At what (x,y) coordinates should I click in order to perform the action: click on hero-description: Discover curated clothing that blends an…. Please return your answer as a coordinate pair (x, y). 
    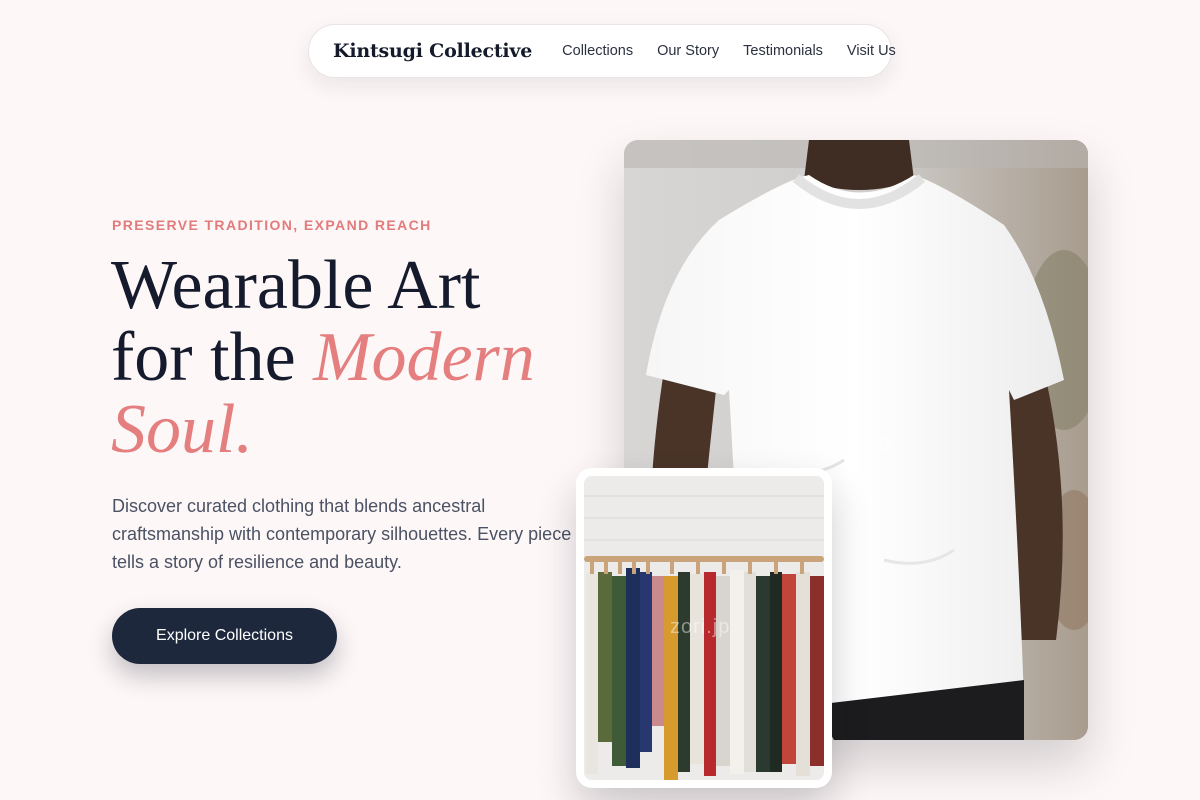
    Looking at the image, I should click on (342, 534).